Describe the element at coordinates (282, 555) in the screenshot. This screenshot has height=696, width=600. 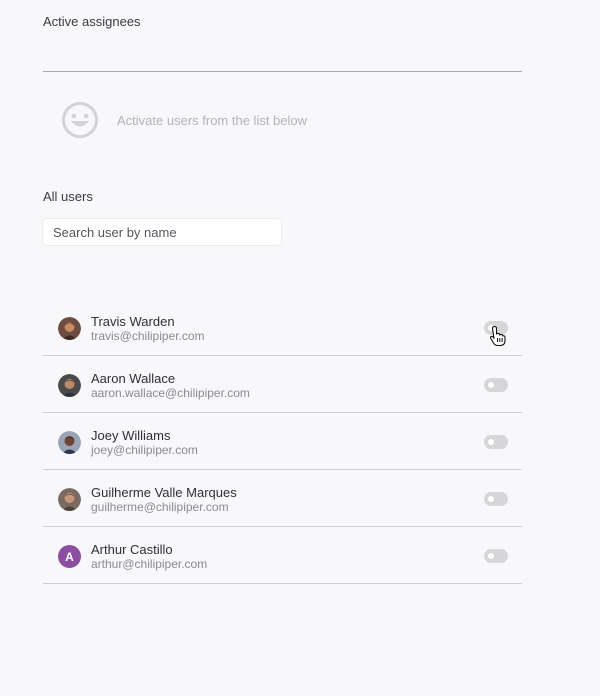
I see `user-row-arthur-castillo: A Arthur Castillo arthur@chilipiper.com` at that location.